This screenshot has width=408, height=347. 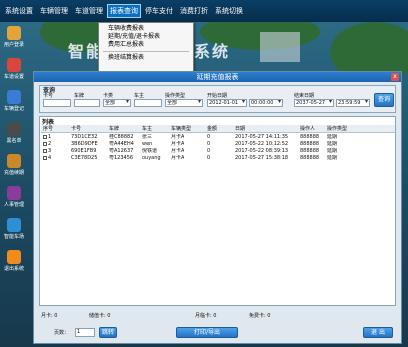 I want to click on sidebar-item-exit: 退出系统, so click(x=14, y=263).